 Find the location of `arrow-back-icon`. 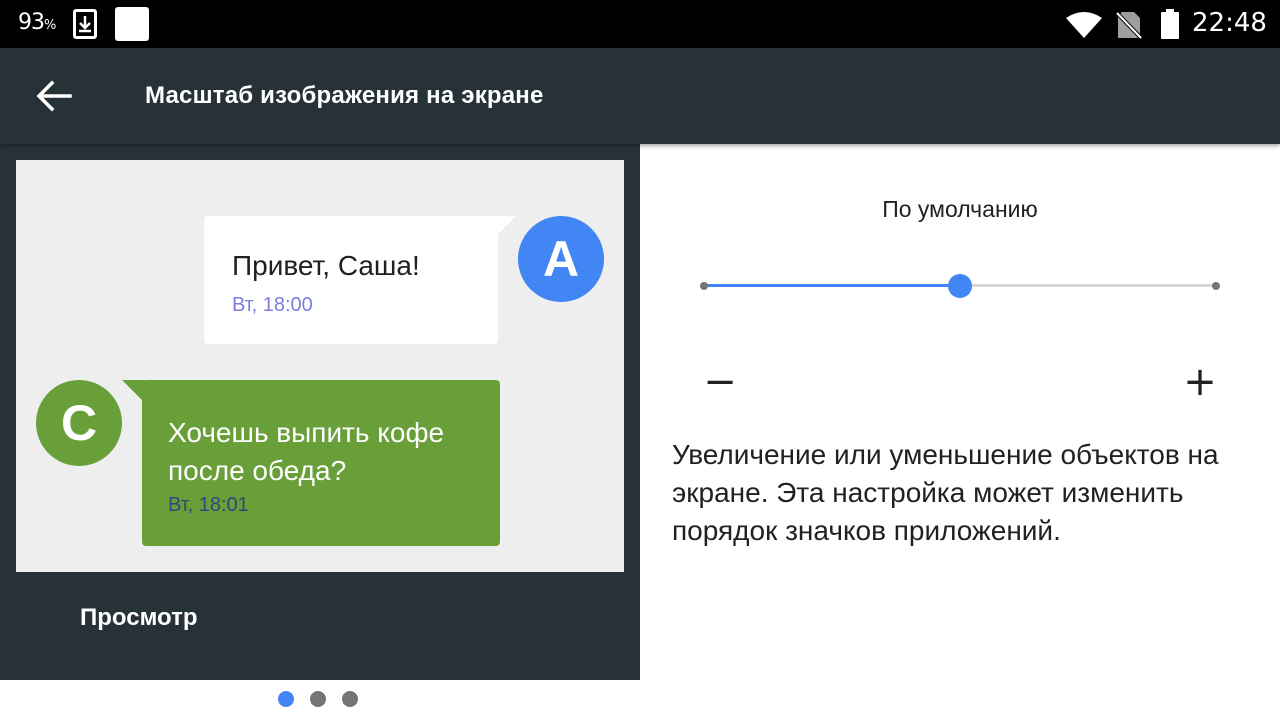

arrow-back-icon is located at coordinates (54, 96).